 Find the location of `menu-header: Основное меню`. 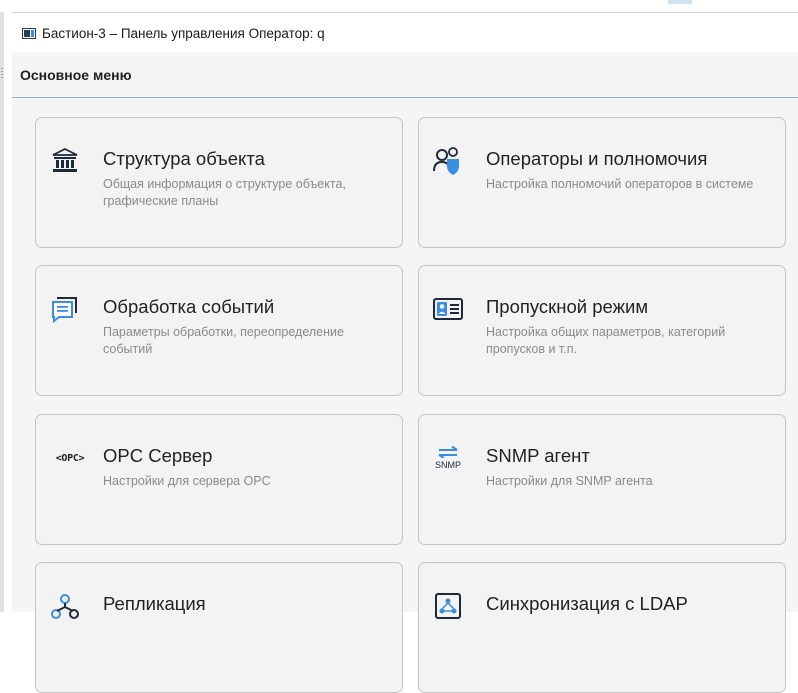

menu-header: Основное меню is located at coordinates (405, 75).